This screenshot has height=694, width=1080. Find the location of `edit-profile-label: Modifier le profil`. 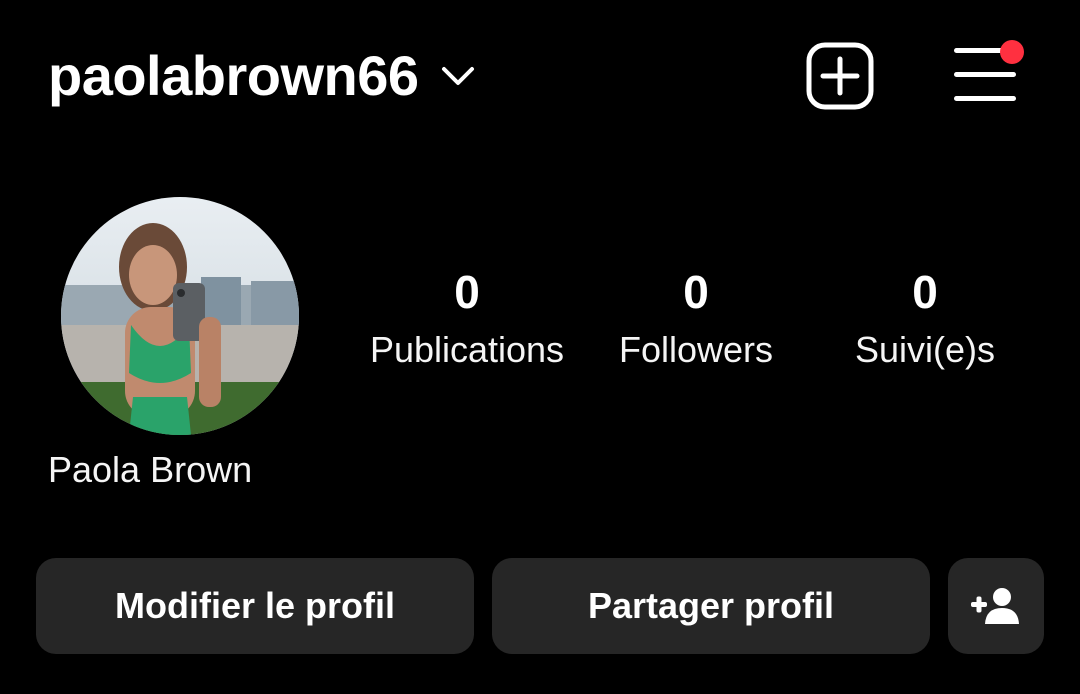

edit-profile-label: Modifier le profil is located at coordinates (254, 605).